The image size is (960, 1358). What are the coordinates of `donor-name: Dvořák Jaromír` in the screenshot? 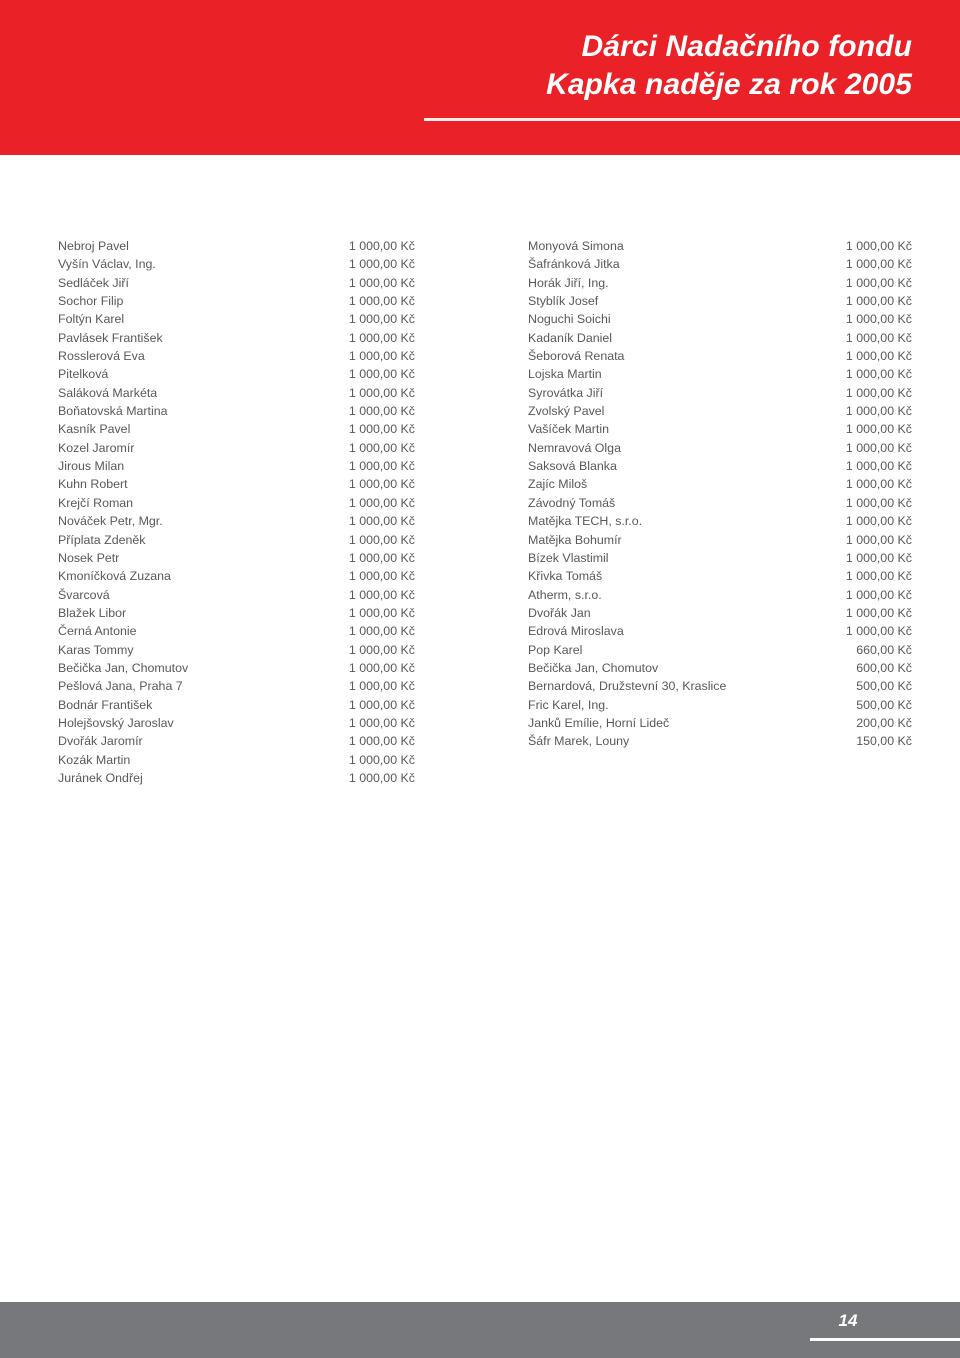 It's located at (100, 741).